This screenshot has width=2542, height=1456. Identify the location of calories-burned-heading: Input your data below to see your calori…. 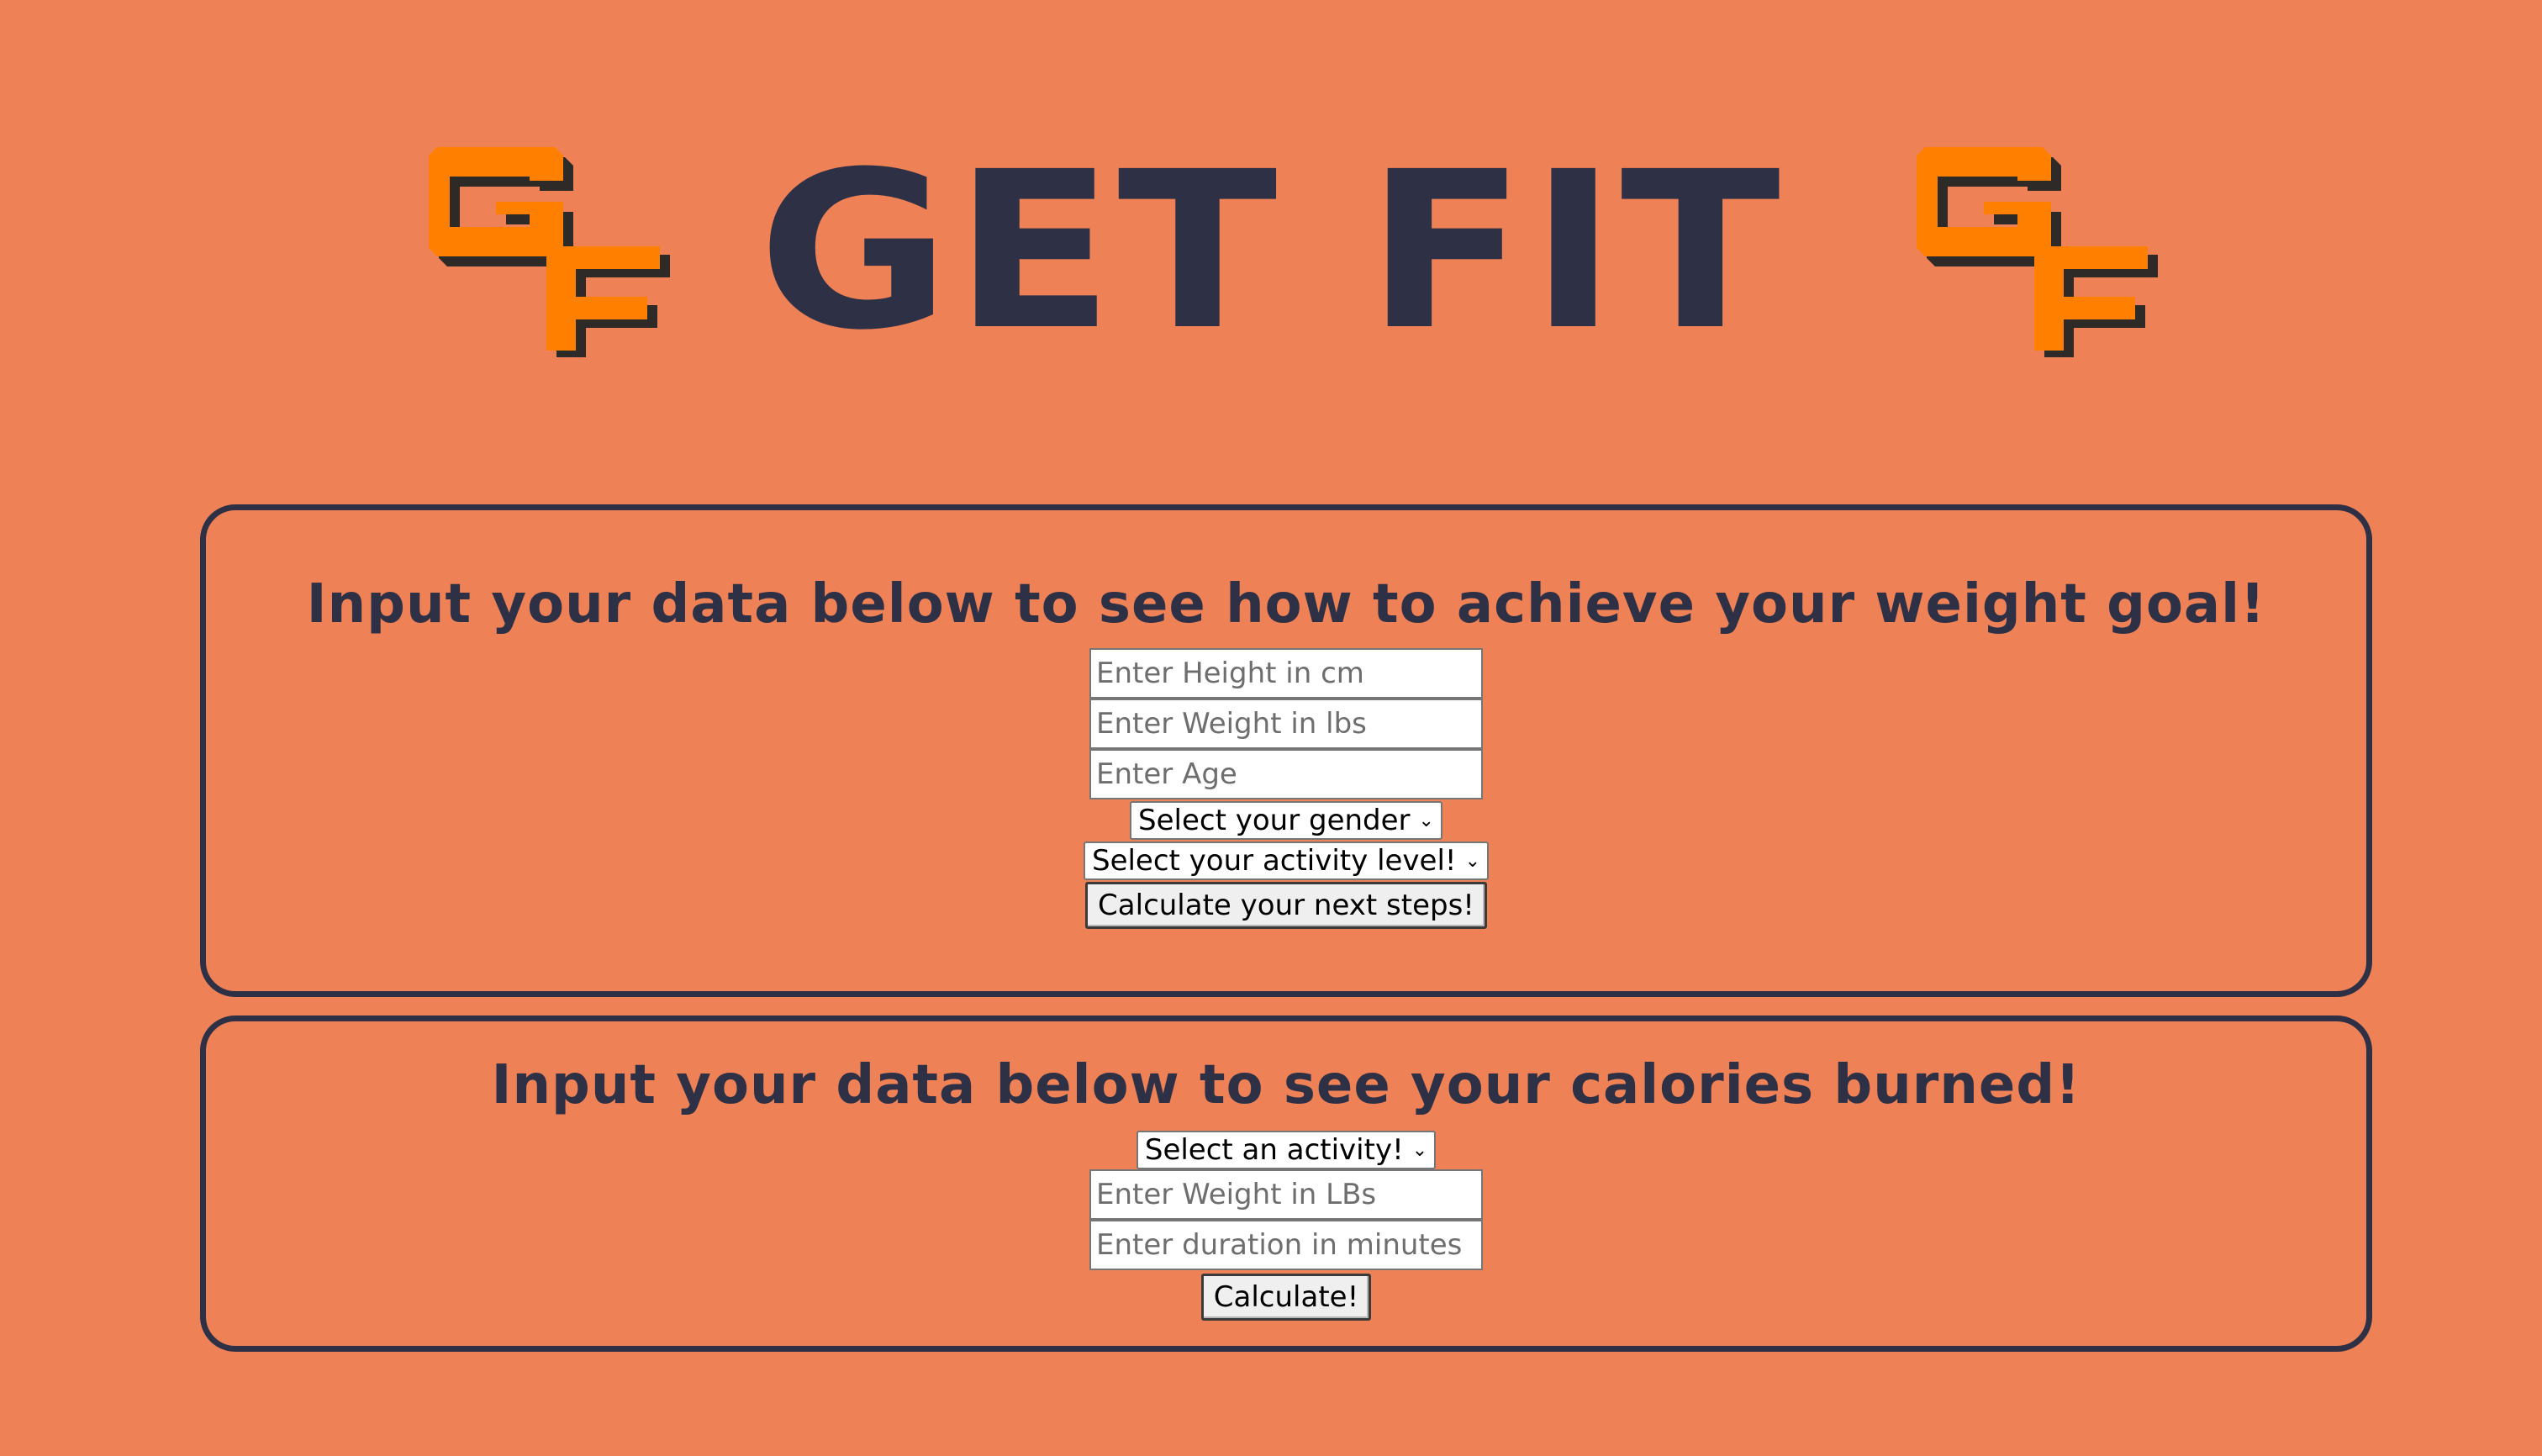
(1286, 1085).